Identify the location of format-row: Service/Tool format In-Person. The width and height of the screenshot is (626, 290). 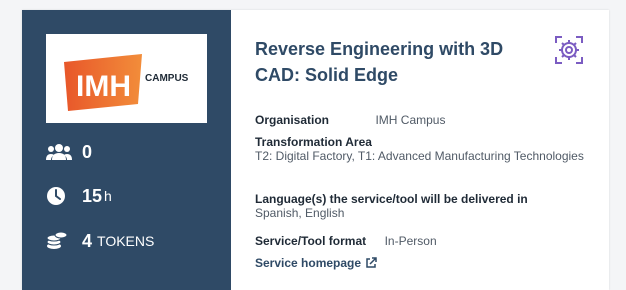
(346, 241).